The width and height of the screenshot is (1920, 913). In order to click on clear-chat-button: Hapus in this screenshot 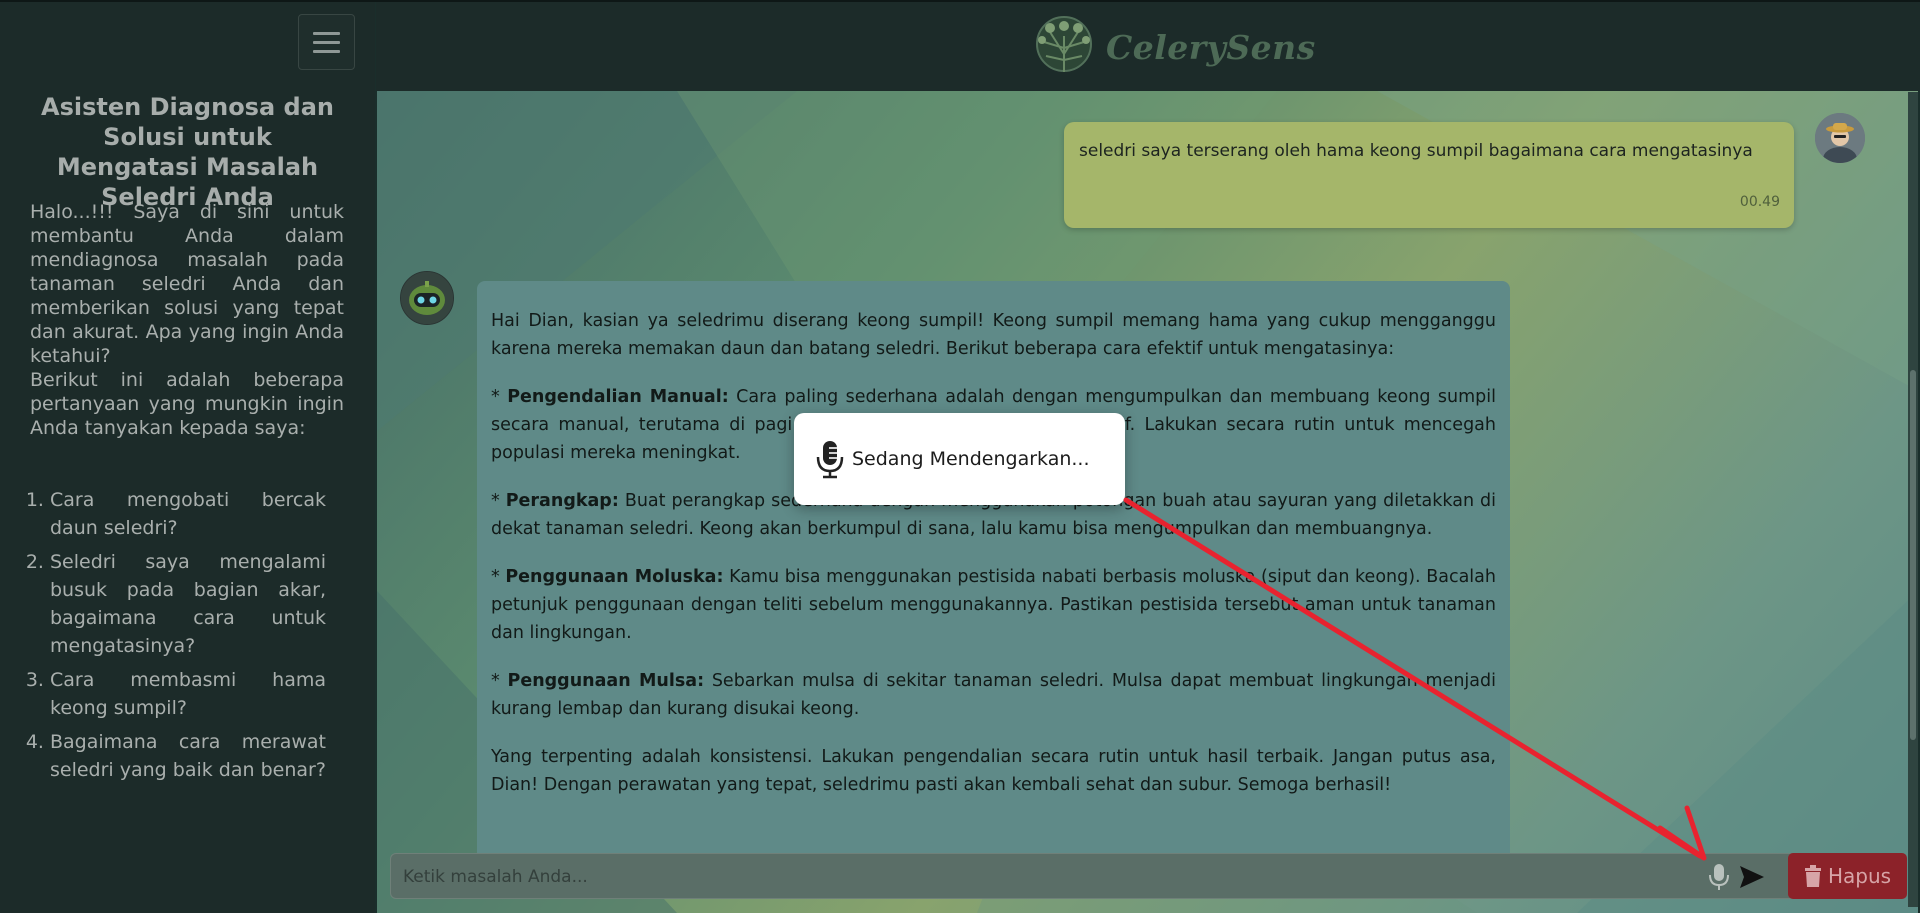, I will do `click(1847, 876)`.